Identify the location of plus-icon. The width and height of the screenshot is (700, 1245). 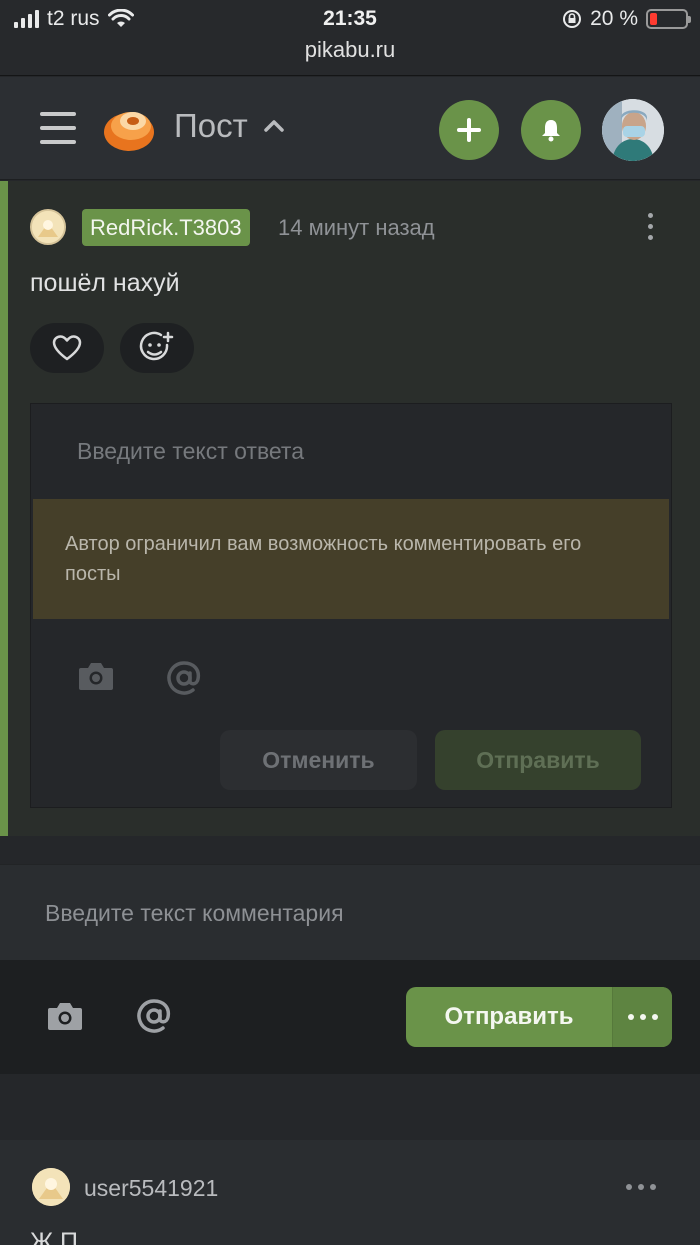
(469, 130).